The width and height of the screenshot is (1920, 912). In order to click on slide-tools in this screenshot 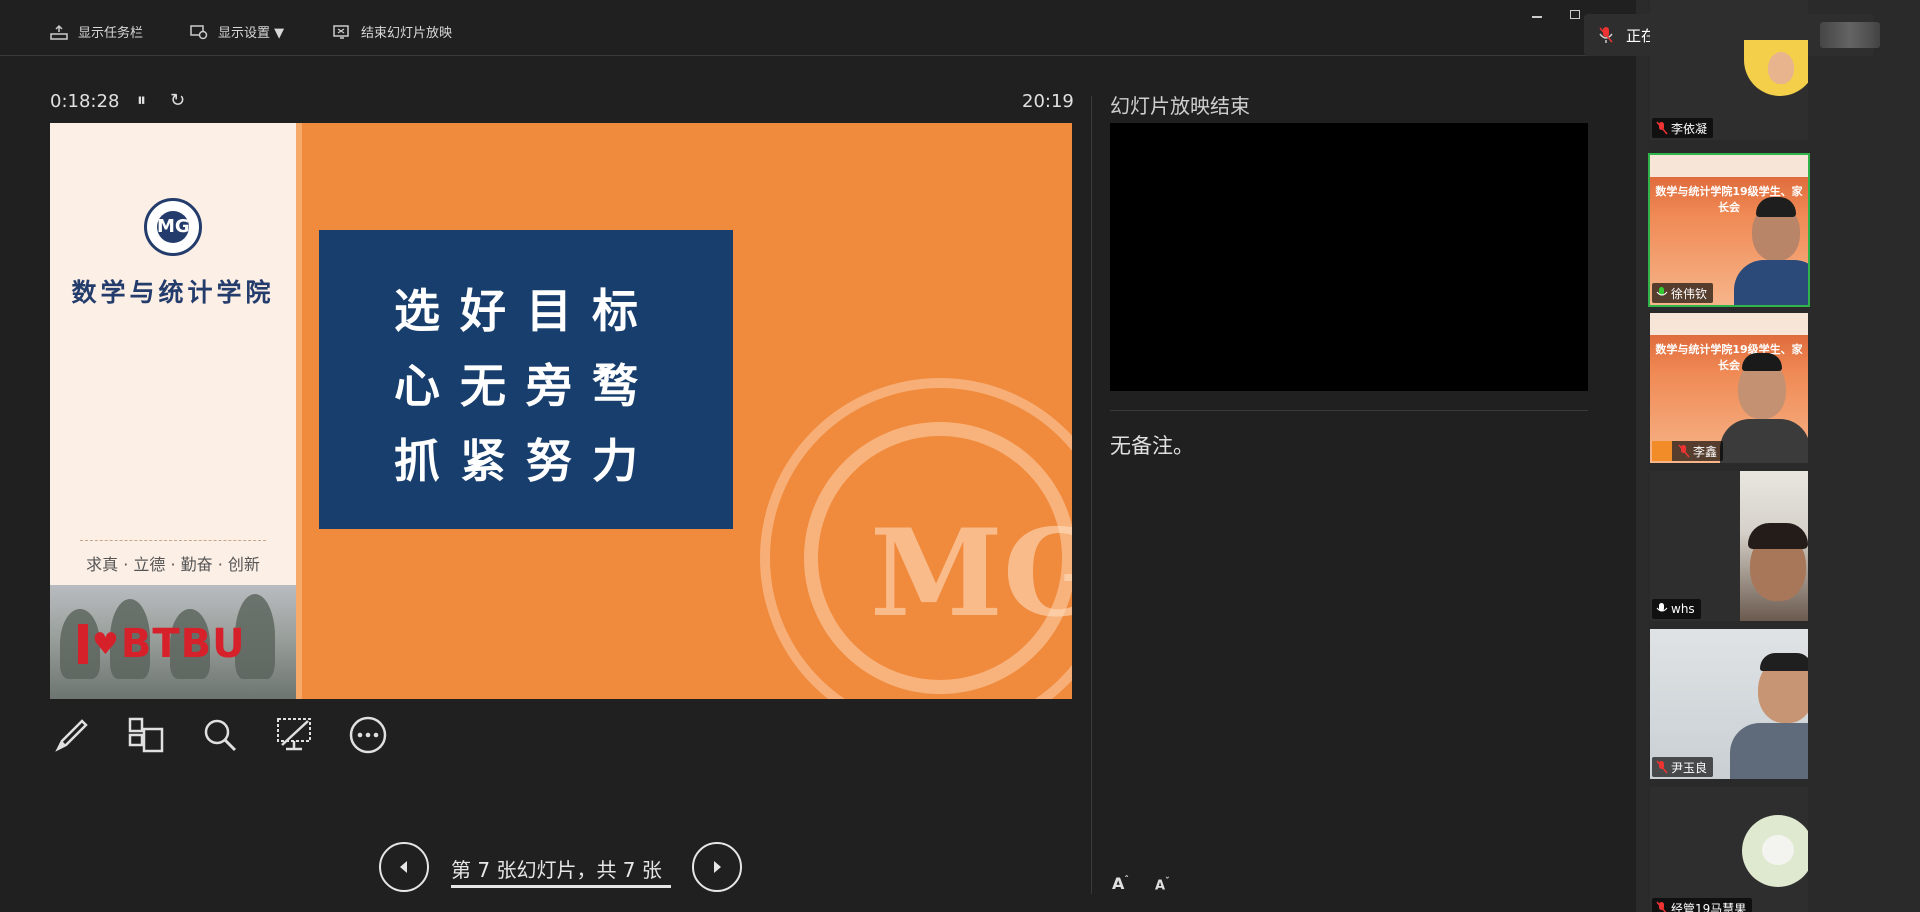, I will do `click(220, 735)`.